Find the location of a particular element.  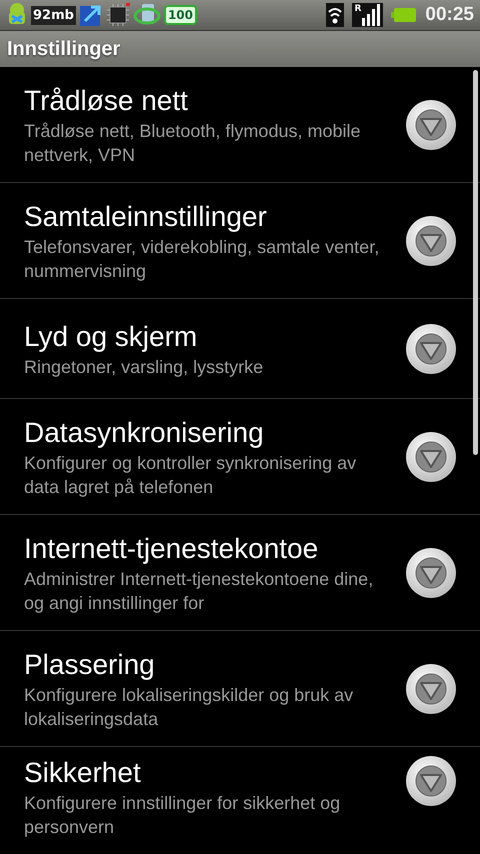

signal-indicator: R is located at coordinates (368, 15).